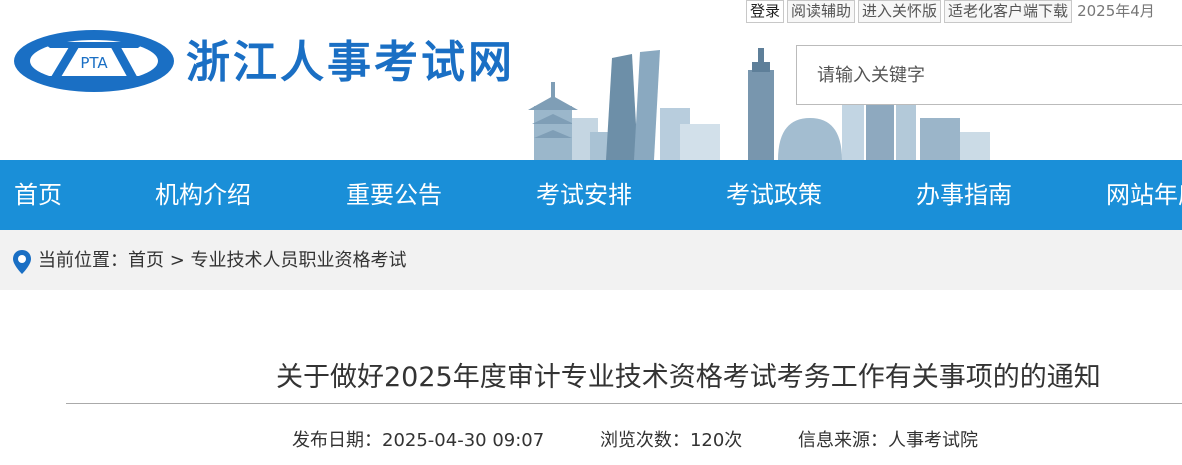 The height and width of the screenshot is (465, 1182). I want to click on nav-item-announcements: 重要公告, so click(394, 195).